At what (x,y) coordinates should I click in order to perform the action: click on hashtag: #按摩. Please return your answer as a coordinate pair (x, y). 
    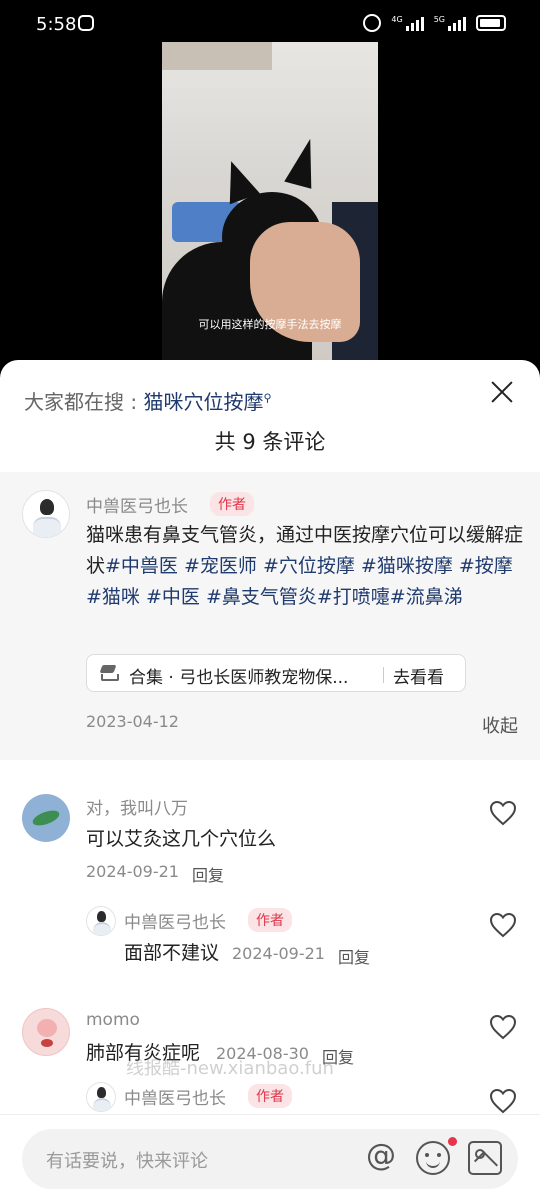
    Looking at the image, I should click on (486, 566).